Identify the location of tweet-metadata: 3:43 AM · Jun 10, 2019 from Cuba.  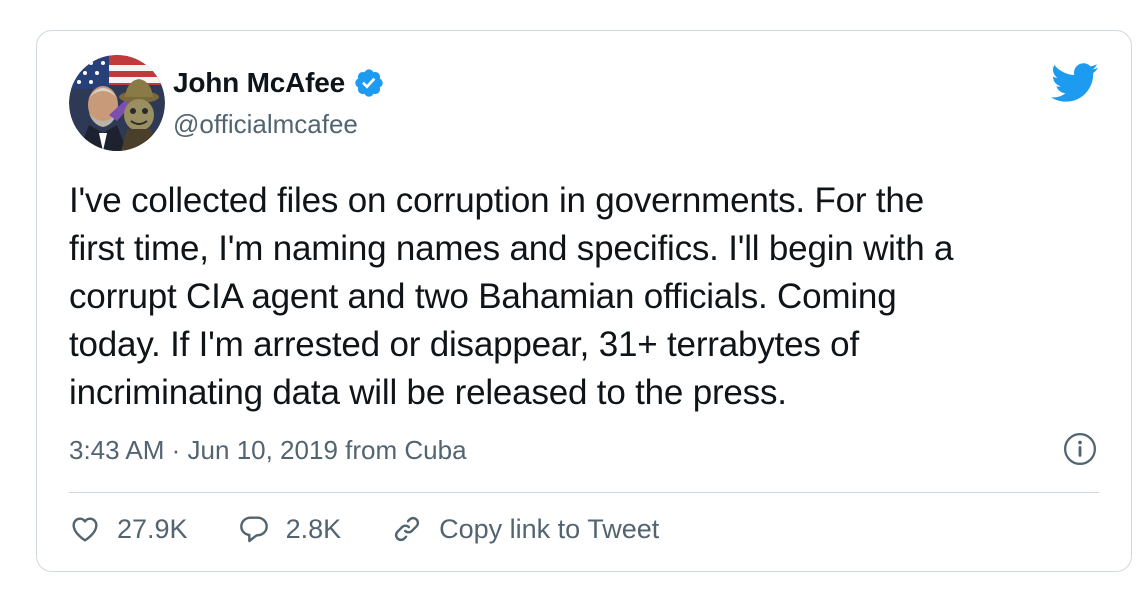
(268, 450).